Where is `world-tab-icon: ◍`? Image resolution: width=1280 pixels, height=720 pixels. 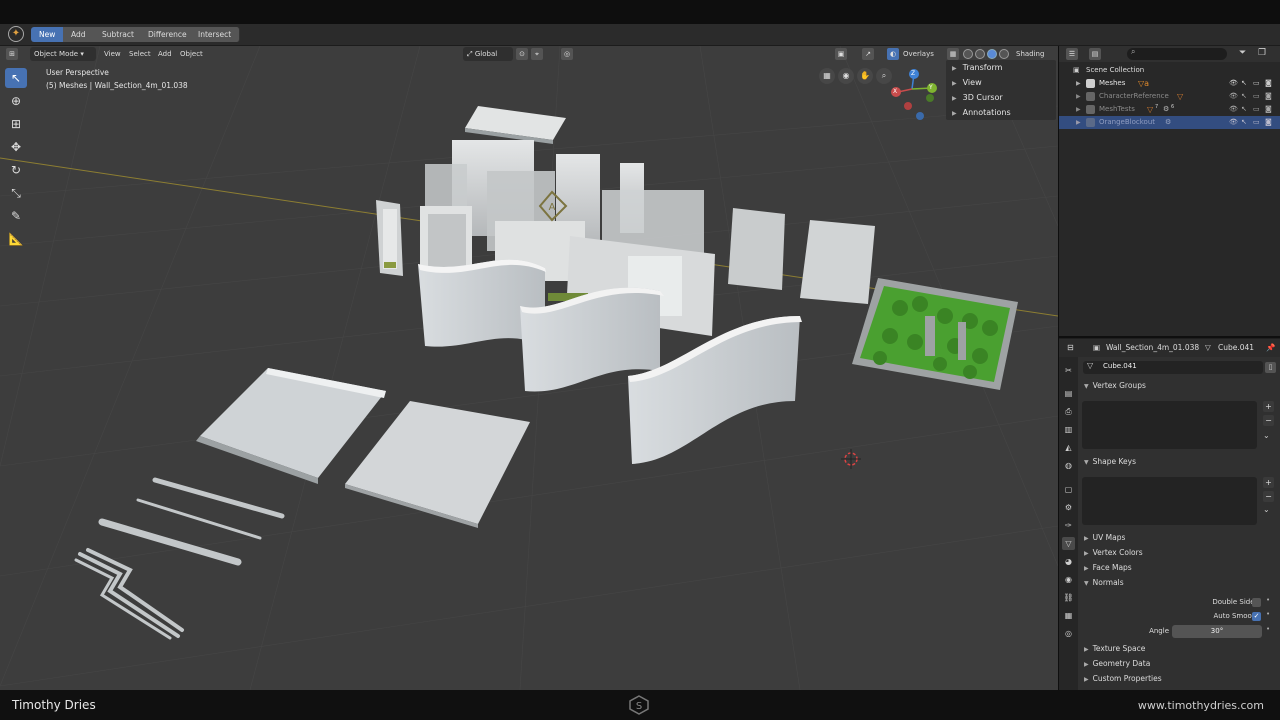
world-tab-icon: ◍ is located at coordinates (1068, 465).